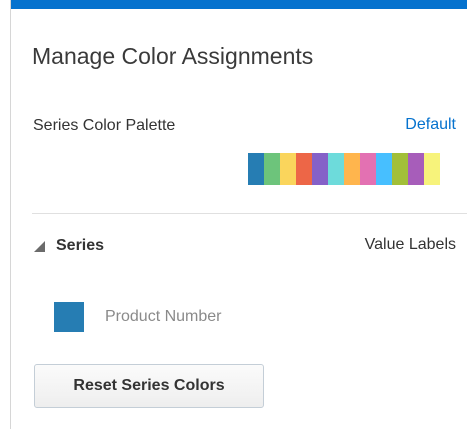 The image size is (467, 429). I want to click on collapse-triangle-icon, so click(39, 246).